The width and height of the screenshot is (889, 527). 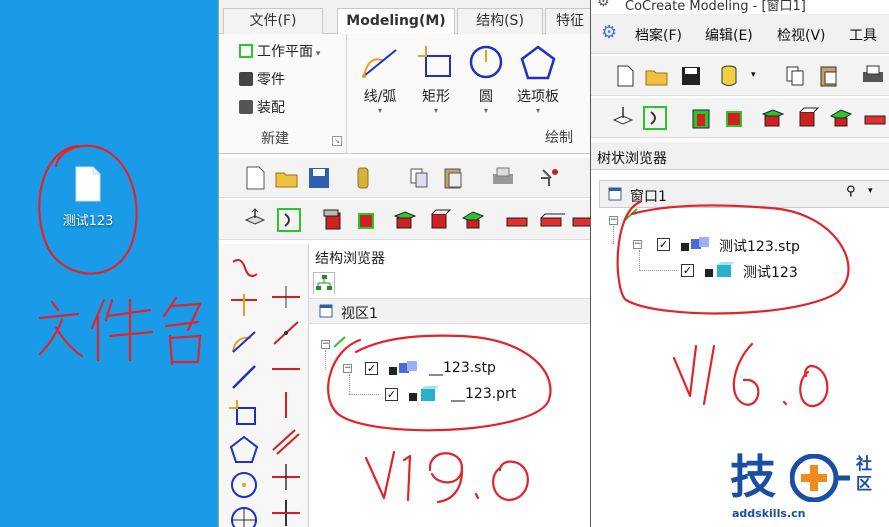 I want to click on workplane-label: 工作平面, so click(x=285, y=52).